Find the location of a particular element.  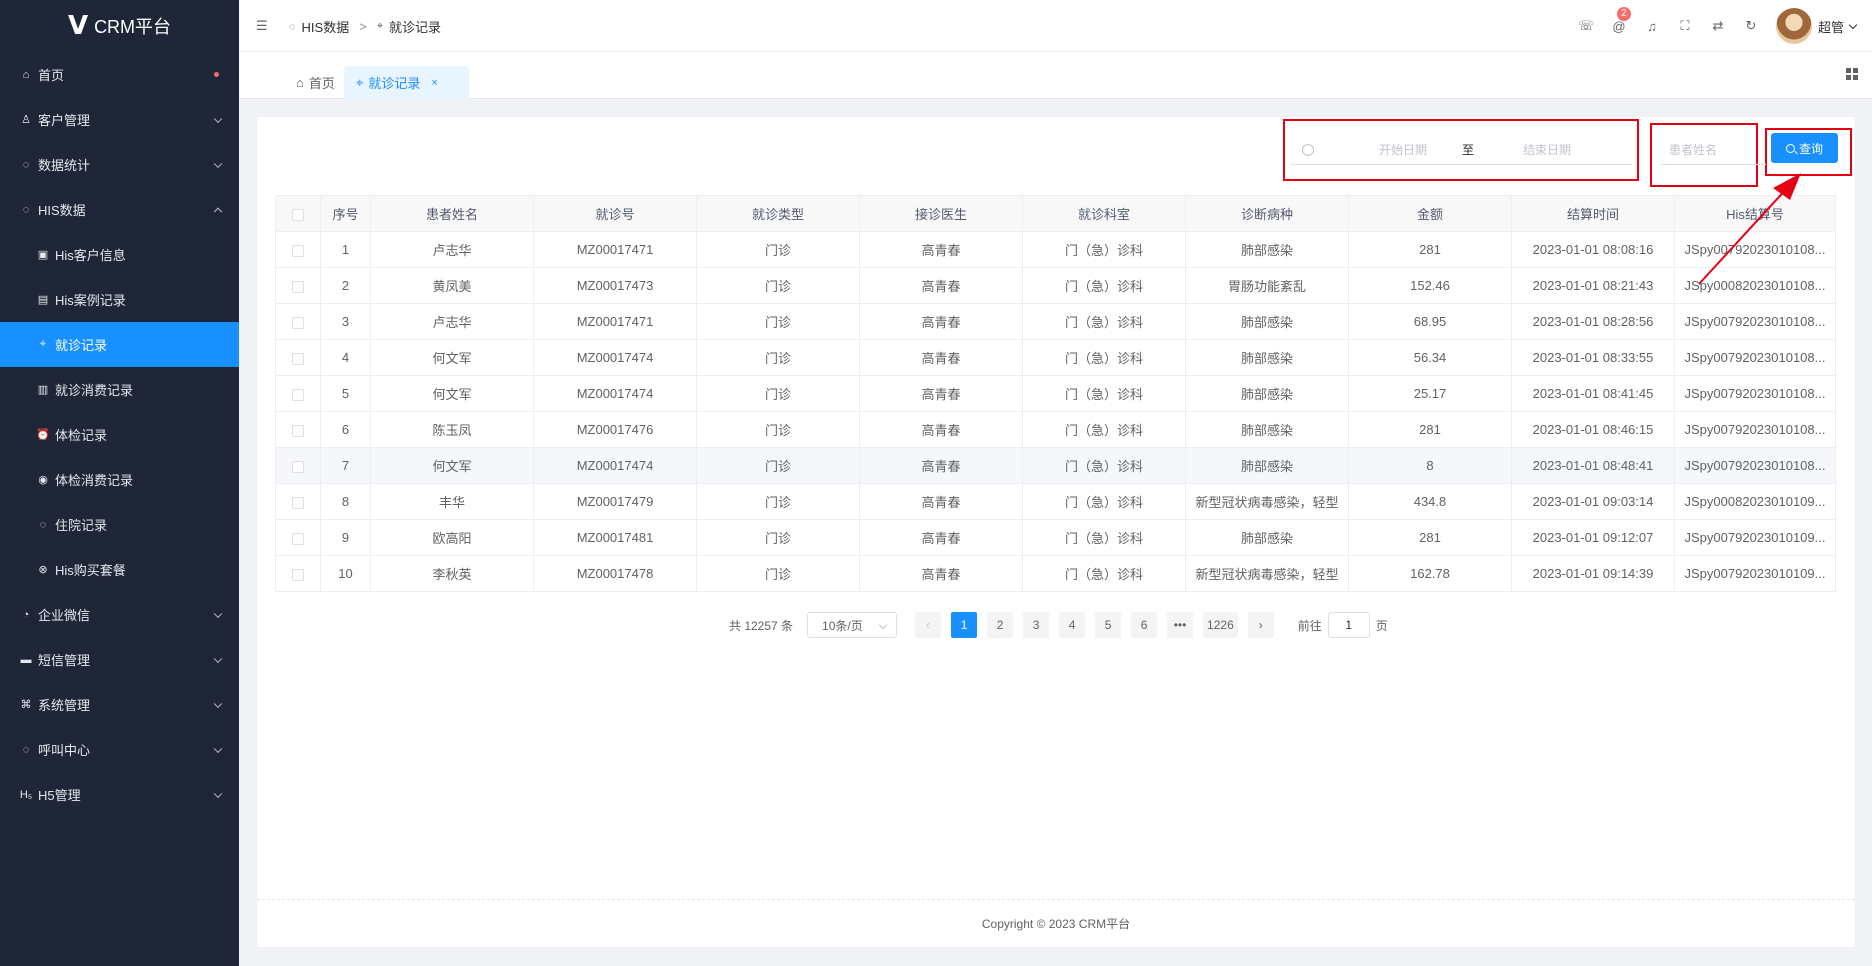

sidebar-item-14: ⌘ 系统管理 is located at coordinates (119, 704).